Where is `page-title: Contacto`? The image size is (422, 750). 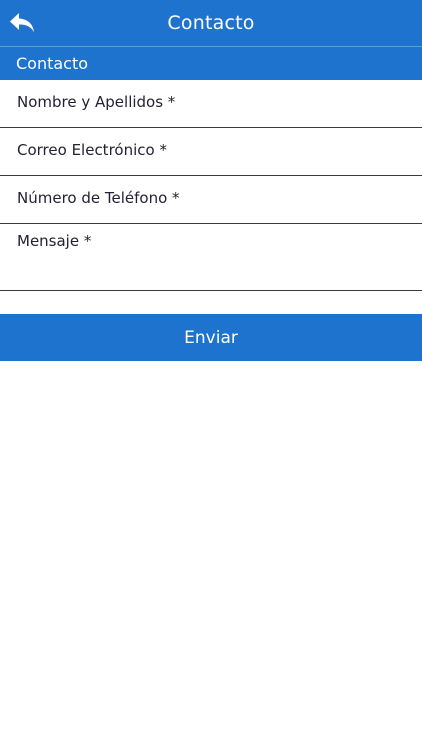 page-title: Contacto is located at coordinates (211, 23).